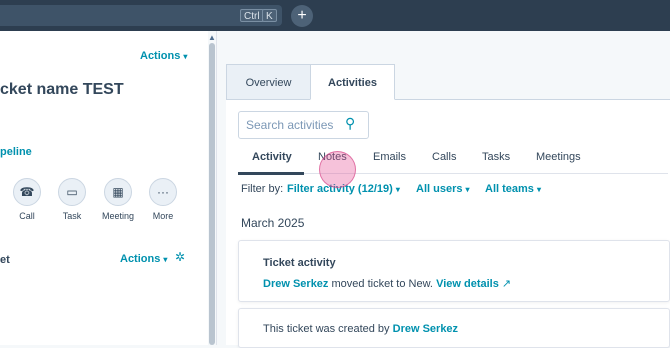 The height and width of the screenshot is (348, 670). I want to click on task-button: ▭ Task, so click(72, 199).